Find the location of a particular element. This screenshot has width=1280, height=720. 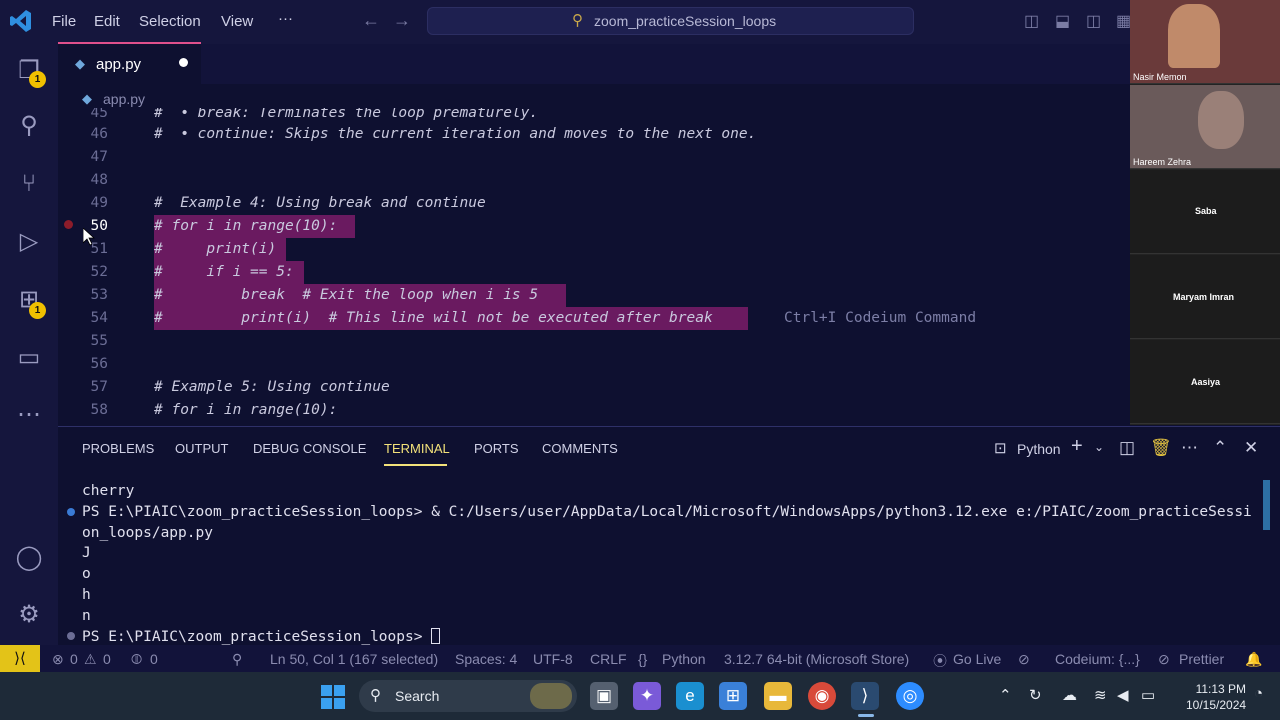

tab-terminal: TERMINAL is located at coordinates (417, 448).